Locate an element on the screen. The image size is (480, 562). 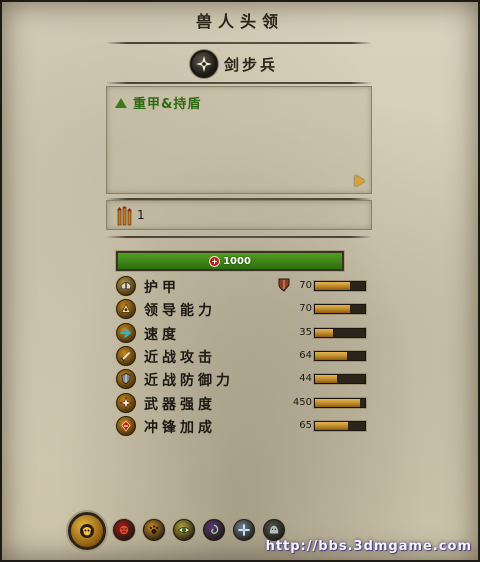
paw-icon is located at coordinates (154, 530).